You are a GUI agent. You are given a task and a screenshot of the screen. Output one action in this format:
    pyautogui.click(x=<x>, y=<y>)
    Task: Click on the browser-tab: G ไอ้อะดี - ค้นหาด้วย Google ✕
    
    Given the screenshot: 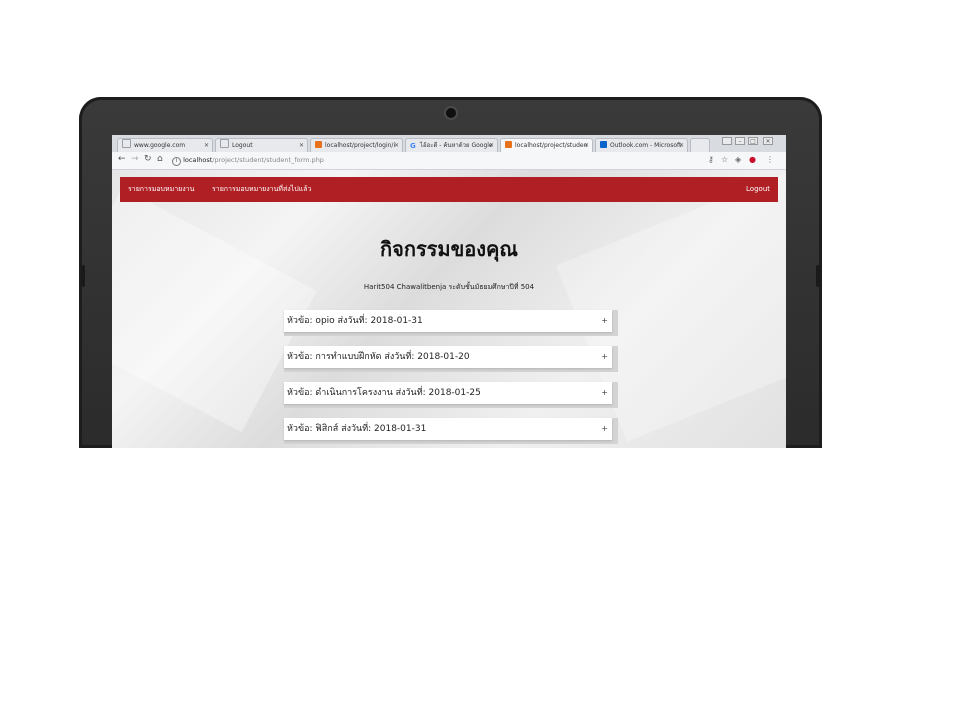 What is the action you would take?
    pyautogui.click(x=451, y=145)
    